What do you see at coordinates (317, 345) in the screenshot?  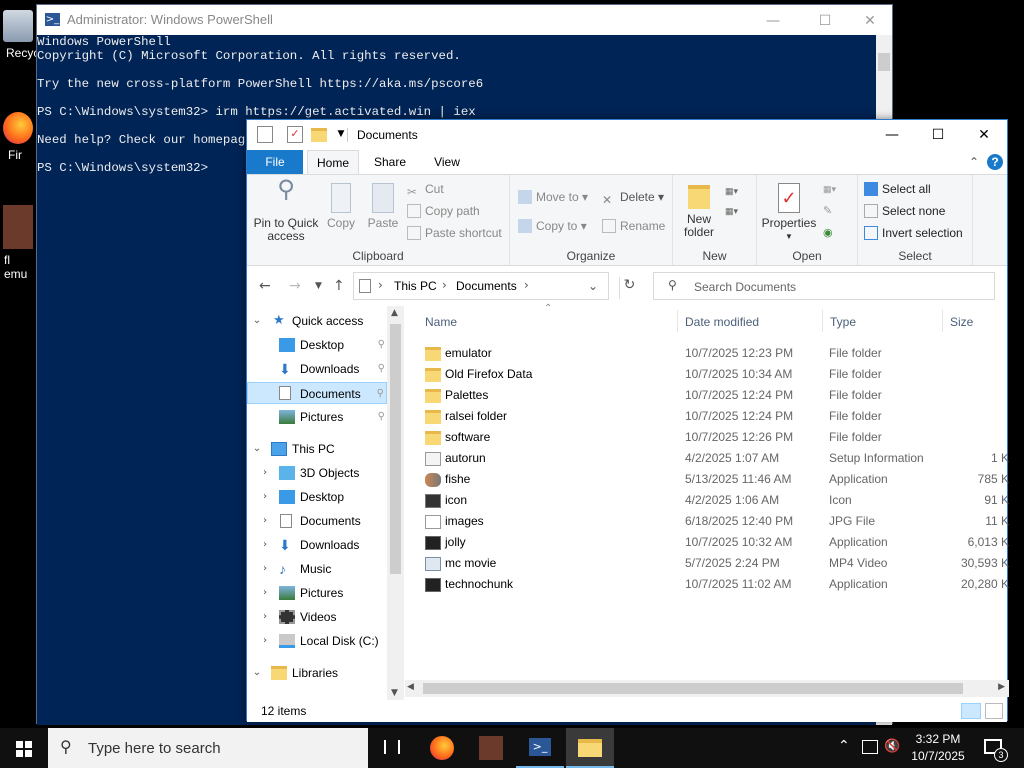 I see `nav-quick-desktop: Desktop ⚲` at bounding box center [317, 345].